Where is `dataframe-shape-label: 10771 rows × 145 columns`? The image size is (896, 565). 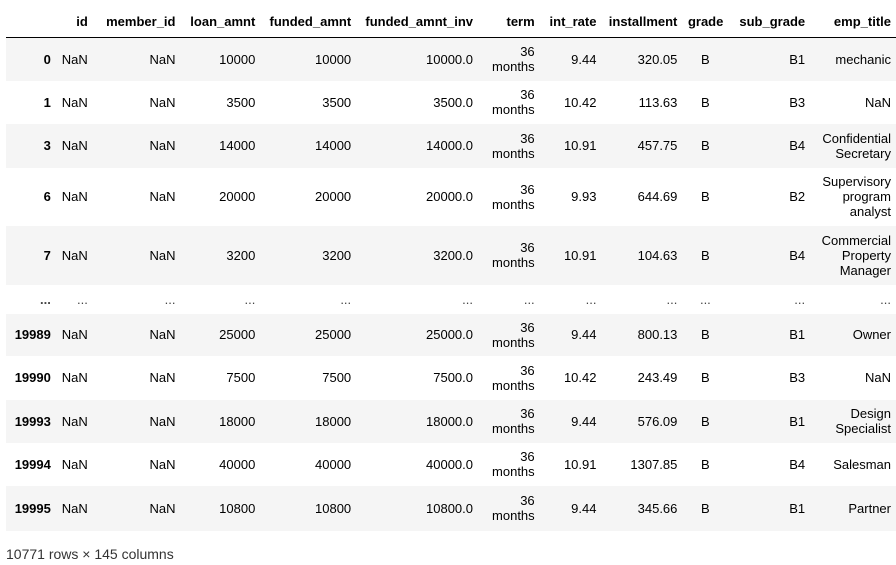 dataframe-shape-label: 10771 rows × 145 columns is located at coordinates (90, 554).